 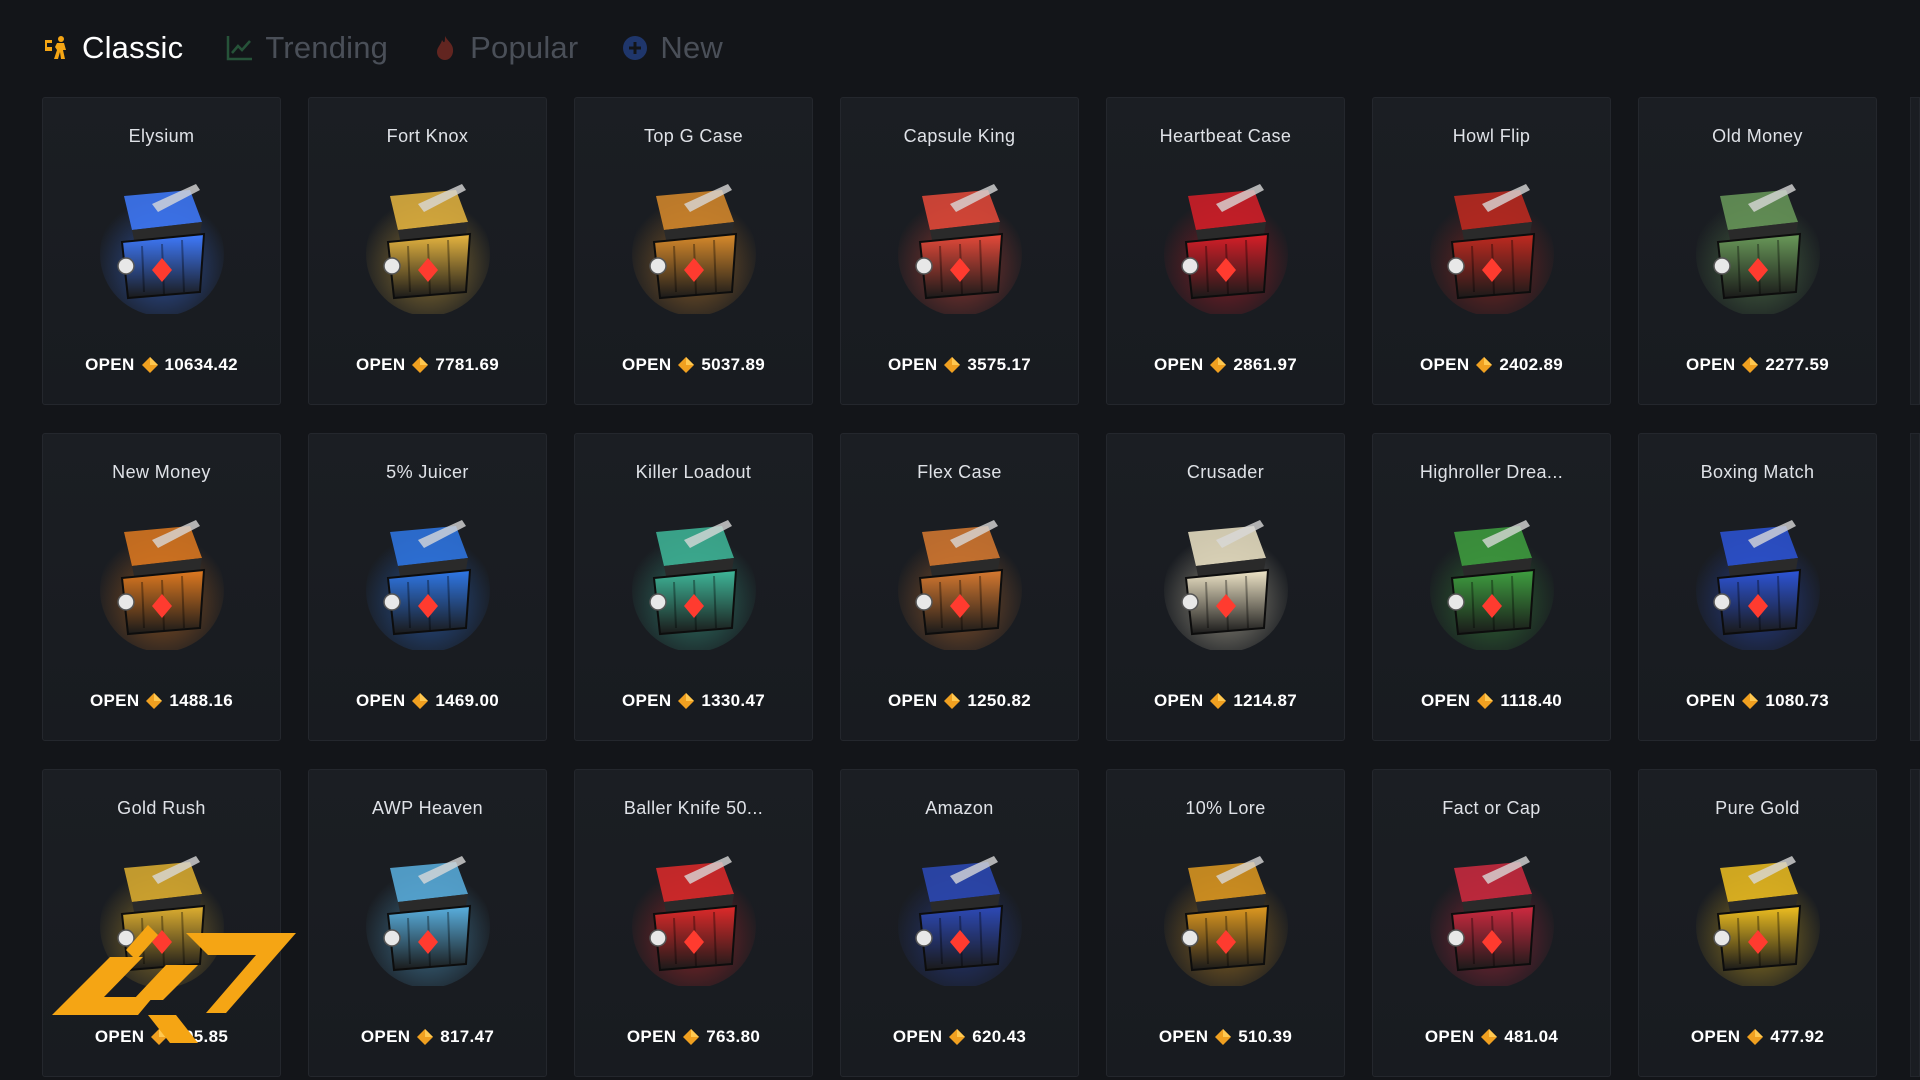 I want to click on case-card: Capsule King OPEN 3575.17, so click(x=959, y=251).